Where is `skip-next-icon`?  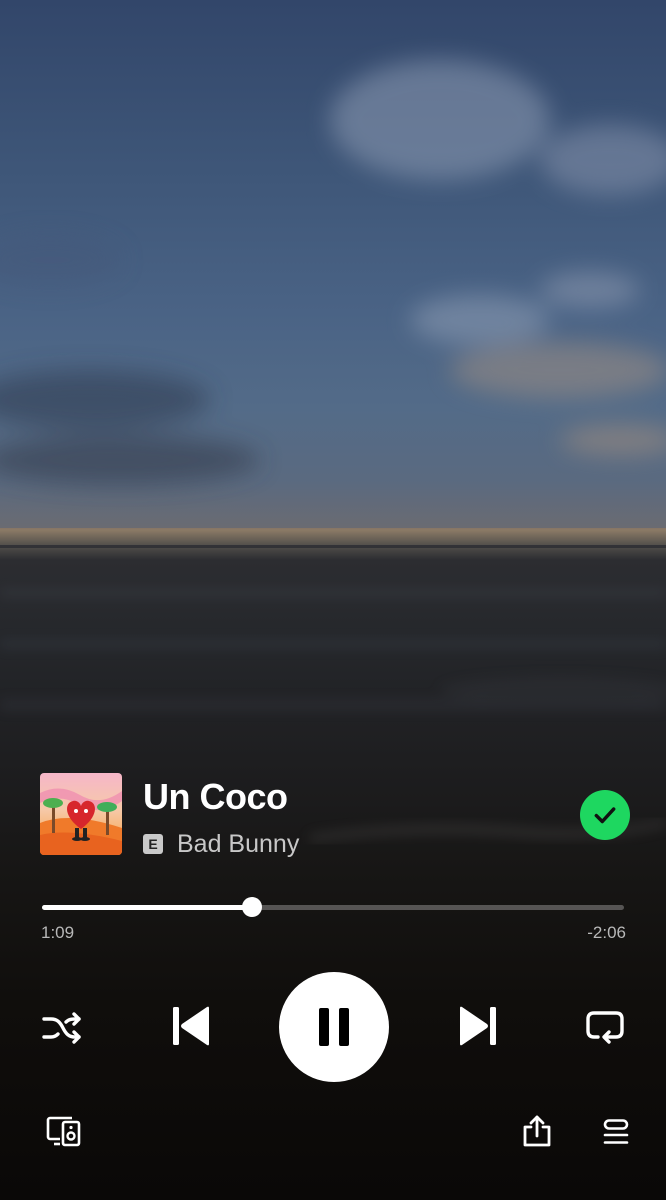
skip-next-icon is located at coordinates (478, 1026).